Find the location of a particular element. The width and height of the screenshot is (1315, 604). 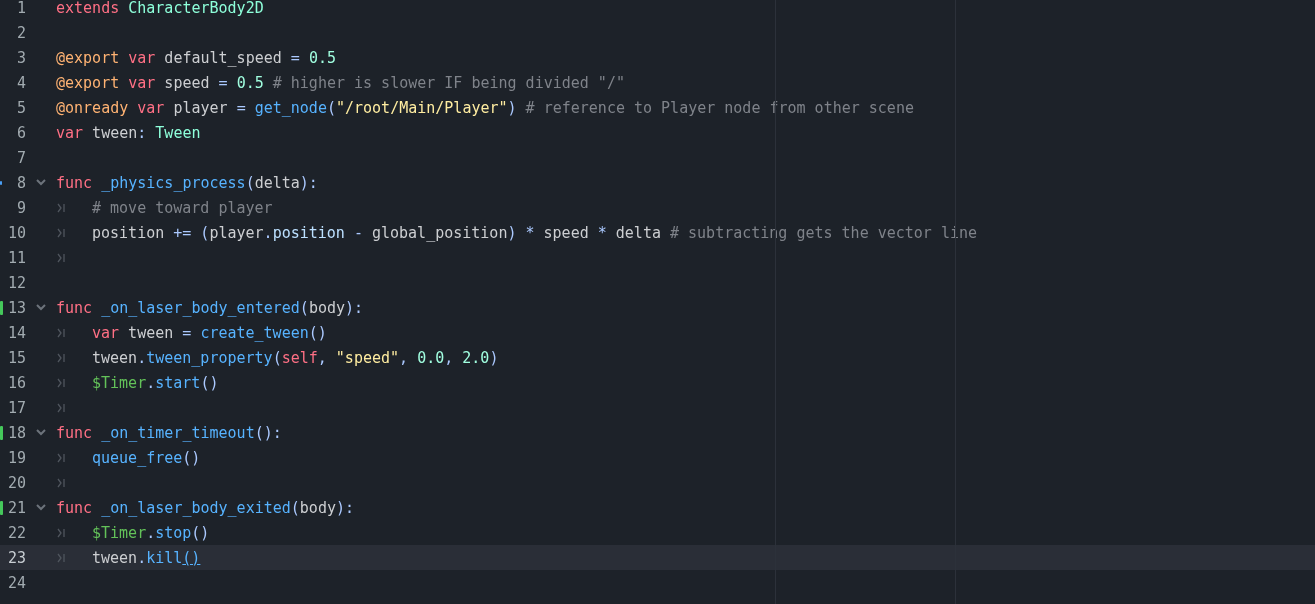

code-line: @export var speed = 0.5 # higher is slower IF being divided "/" is located at coordinates (340, 82).